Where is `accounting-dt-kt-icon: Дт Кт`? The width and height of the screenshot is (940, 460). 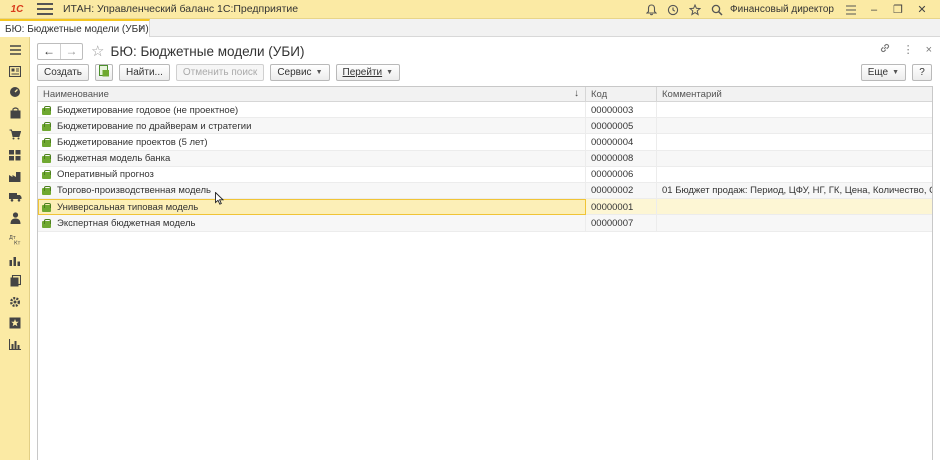 accounting-dt-kt-icon: Дт Кт is located at coordinates (15, 239).